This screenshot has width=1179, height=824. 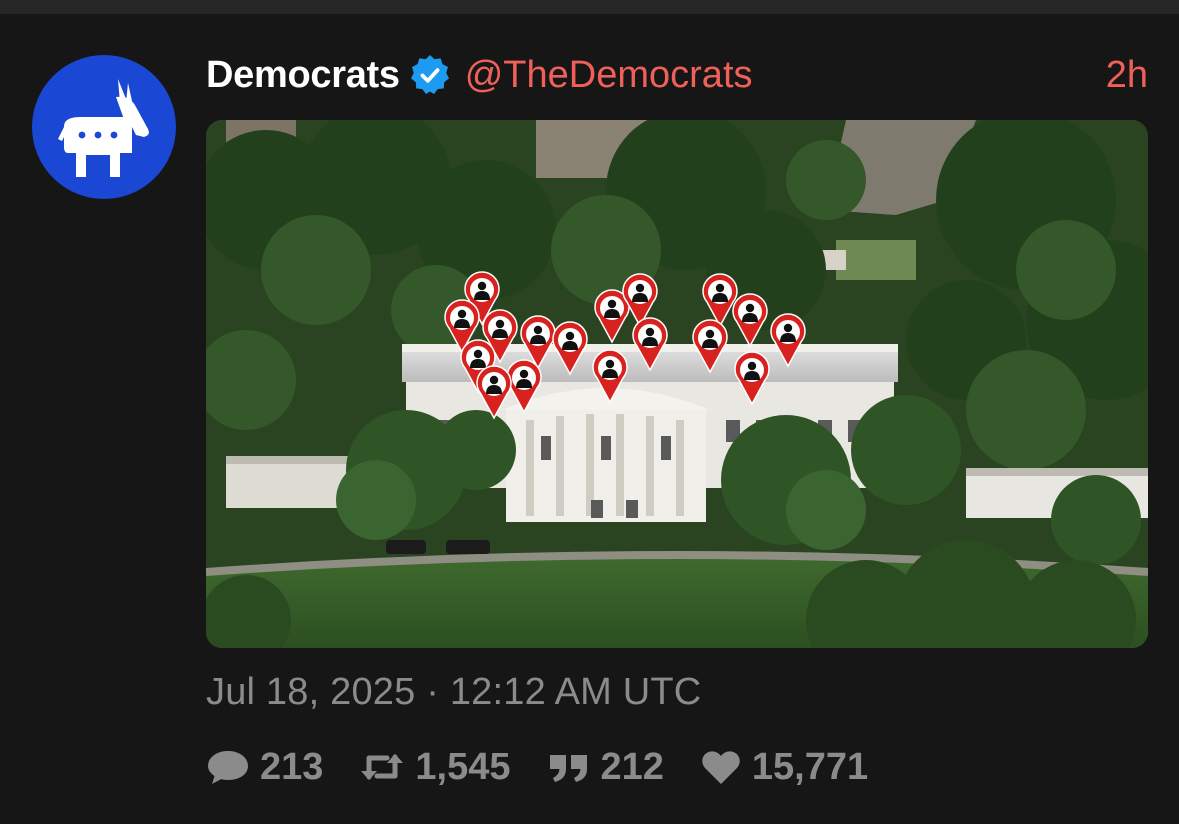 I want to click on reply-button: 213, so click(x=264, y=767).